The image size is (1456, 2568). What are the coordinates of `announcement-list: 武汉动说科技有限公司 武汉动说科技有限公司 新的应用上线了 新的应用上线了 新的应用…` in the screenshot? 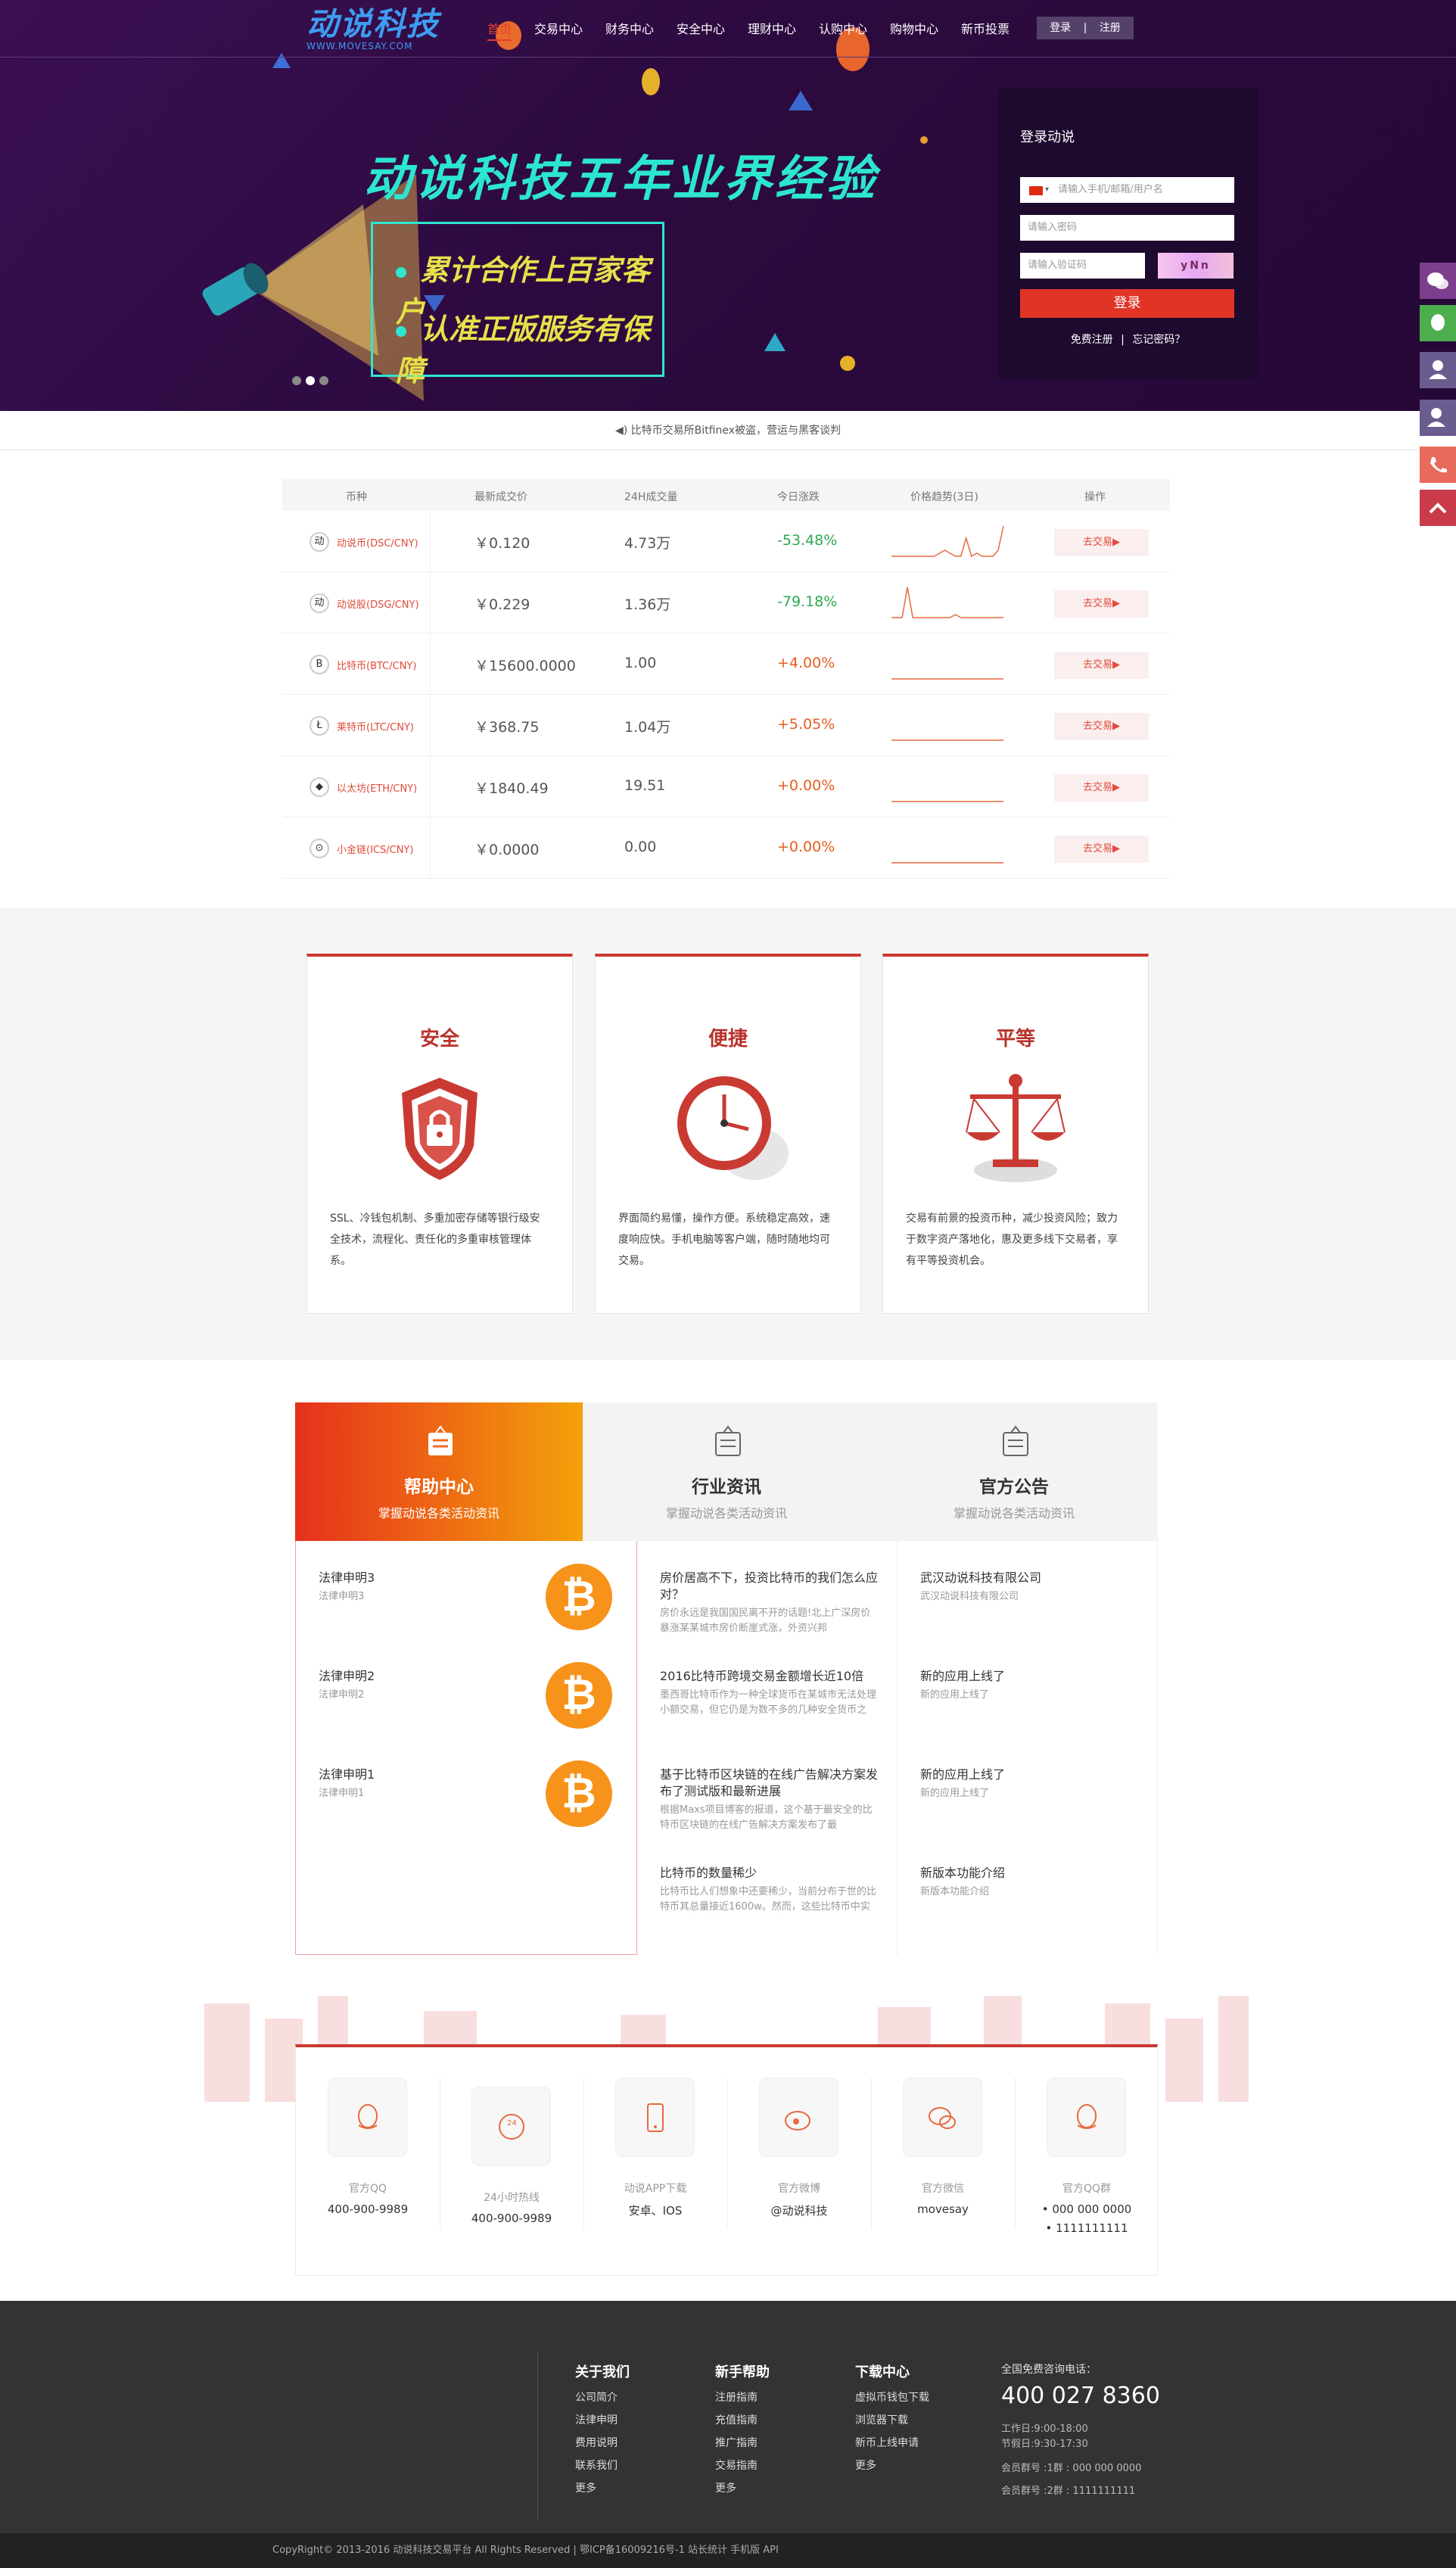 It's located at (1028, 1748).